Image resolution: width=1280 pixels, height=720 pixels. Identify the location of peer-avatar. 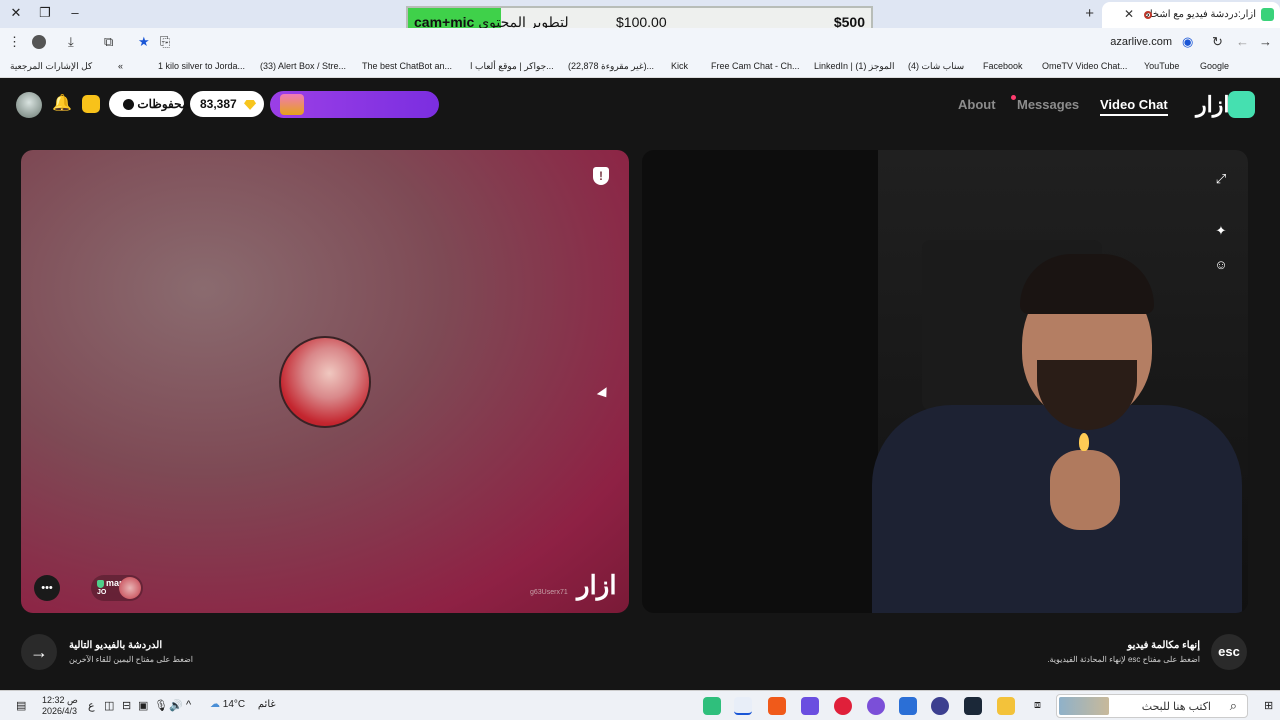
(130, 588).